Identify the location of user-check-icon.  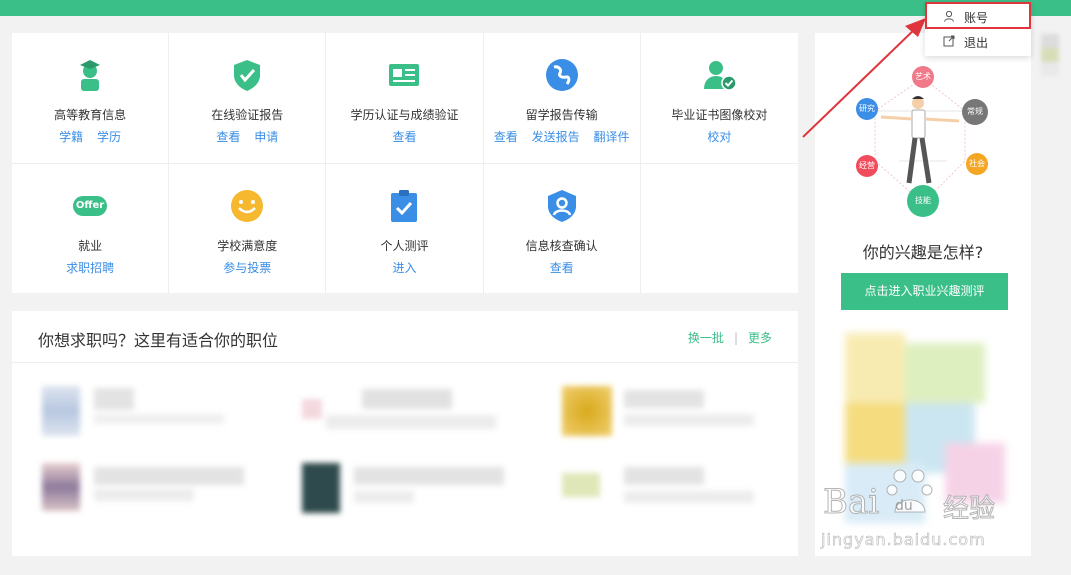
(721, 76).